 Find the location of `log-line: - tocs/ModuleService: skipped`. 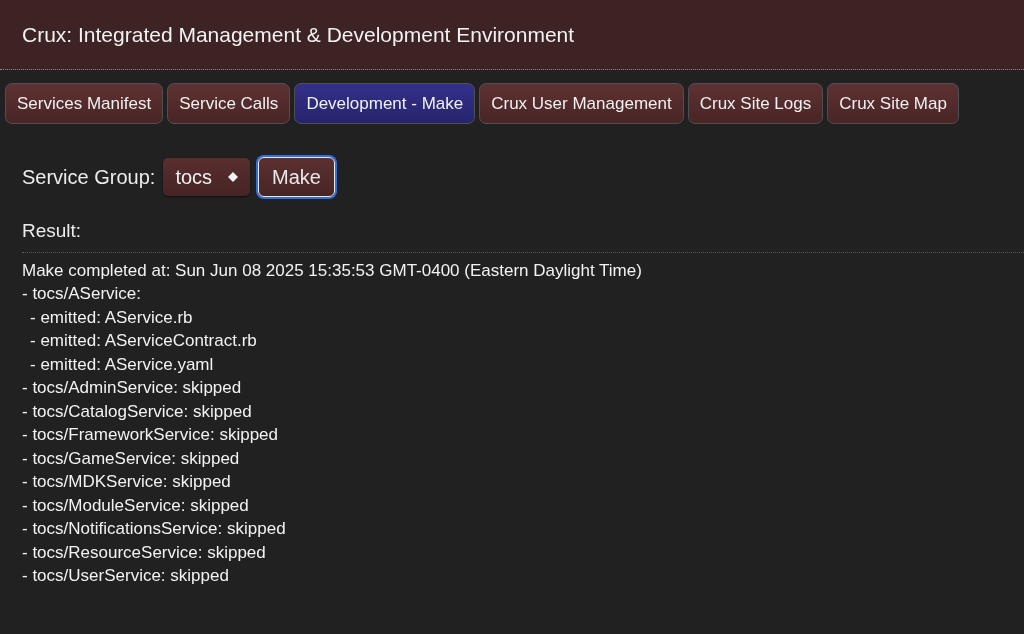

log-line: - tocs/ModuleService: skipped is located at coordinates (135, 505).